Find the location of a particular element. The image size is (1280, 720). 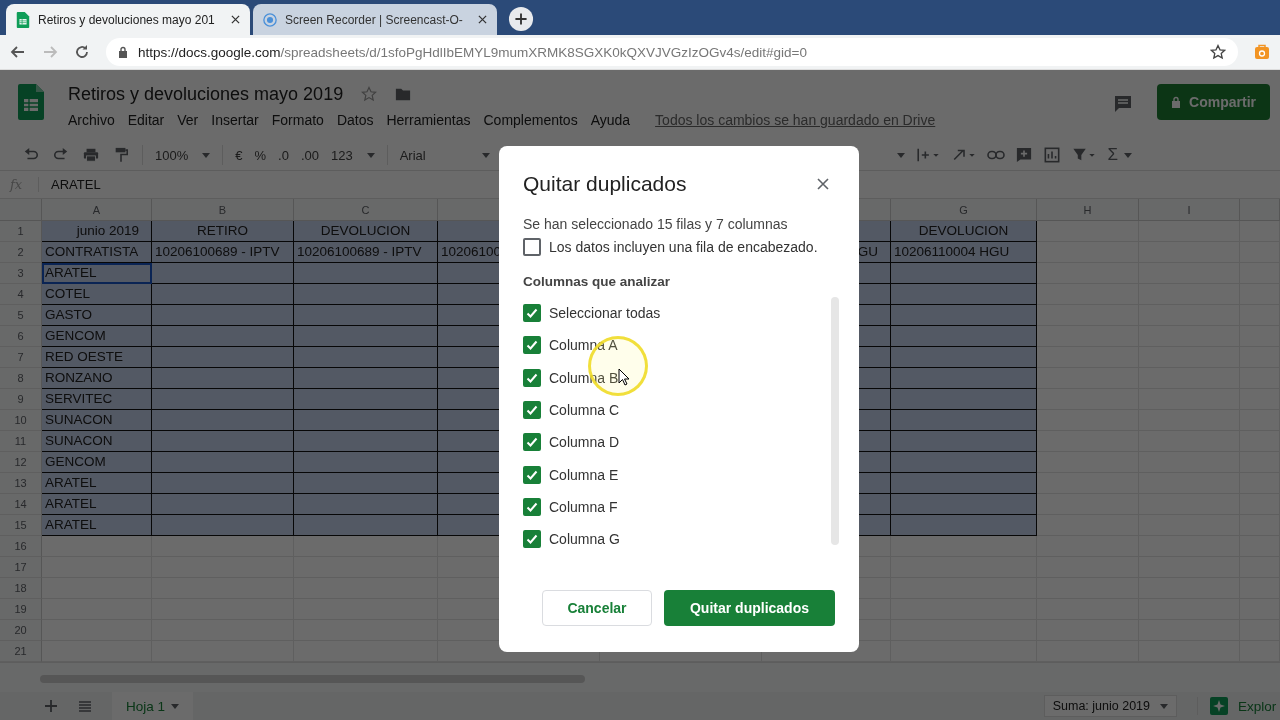

document-title: Retiros y devoluciones mayo 2019 is located at coordinates (206, 94).